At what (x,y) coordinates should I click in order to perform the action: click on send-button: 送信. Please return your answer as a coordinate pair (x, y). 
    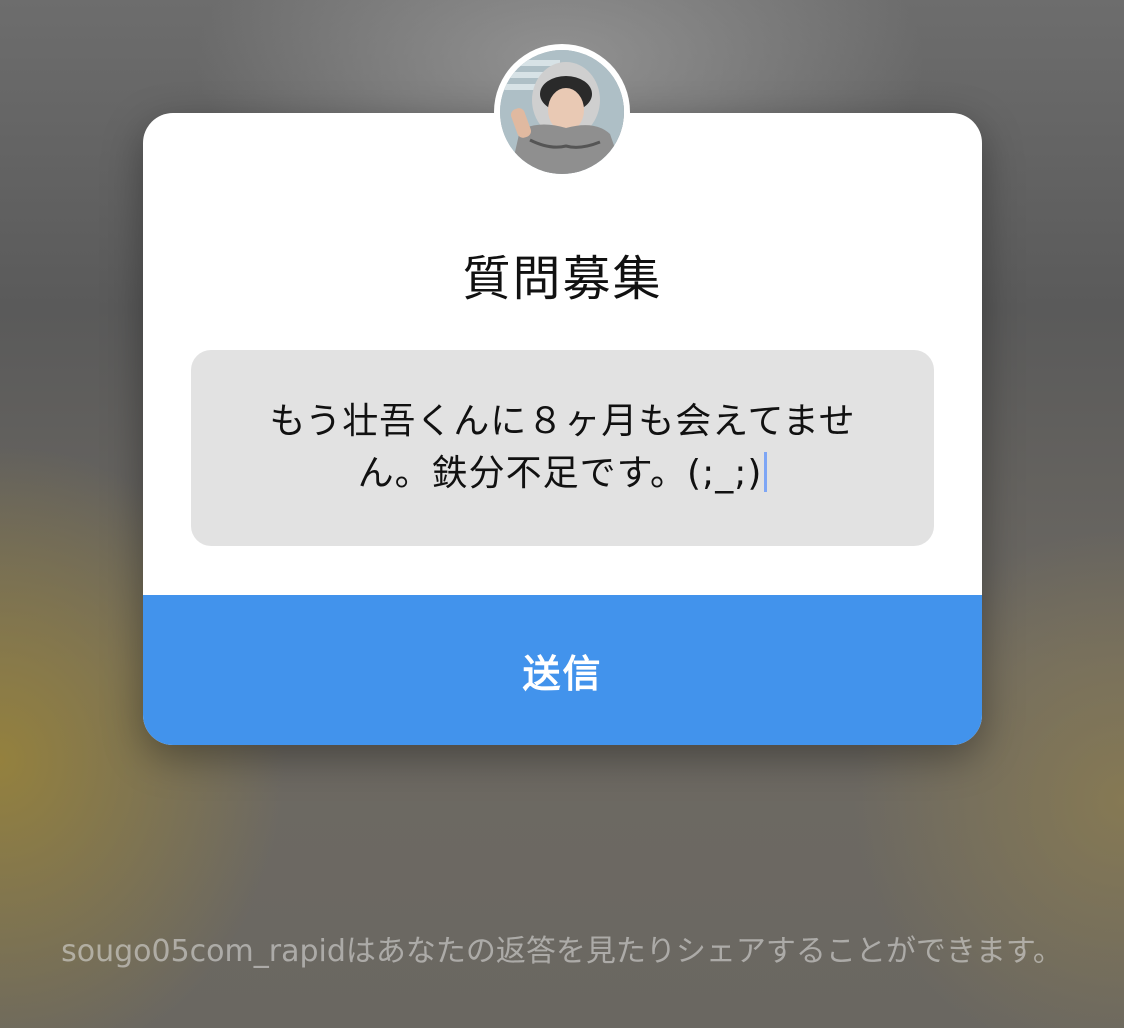
    Looking at the image, I should click on (562, 670).